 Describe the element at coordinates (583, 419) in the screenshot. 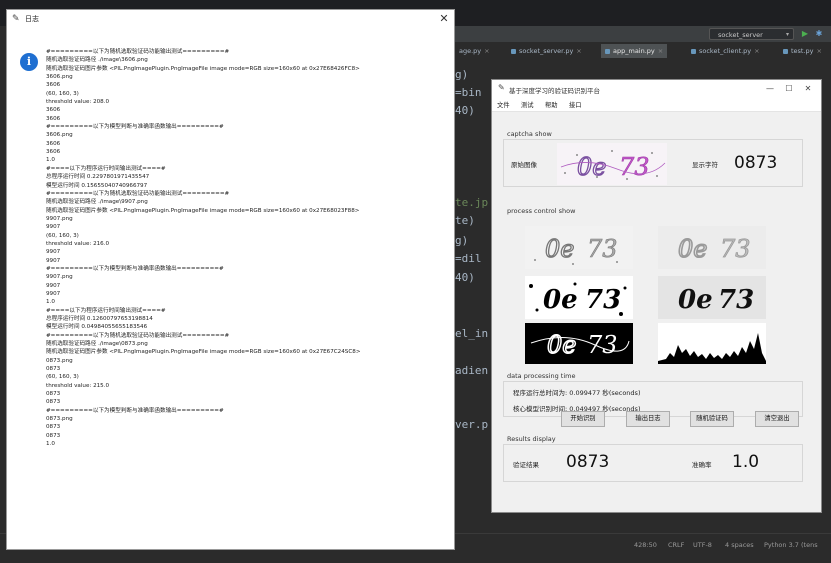

I see `start-recognition-button: 开始识别` at that location.